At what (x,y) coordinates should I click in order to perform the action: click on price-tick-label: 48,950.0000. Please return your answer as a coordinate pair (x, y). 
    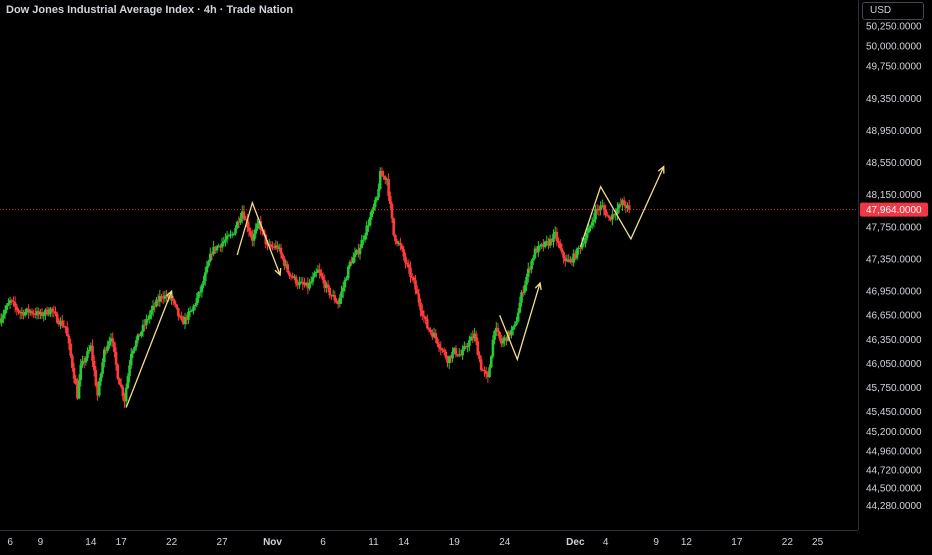
    Looking at the image, I should click on (894, 131).